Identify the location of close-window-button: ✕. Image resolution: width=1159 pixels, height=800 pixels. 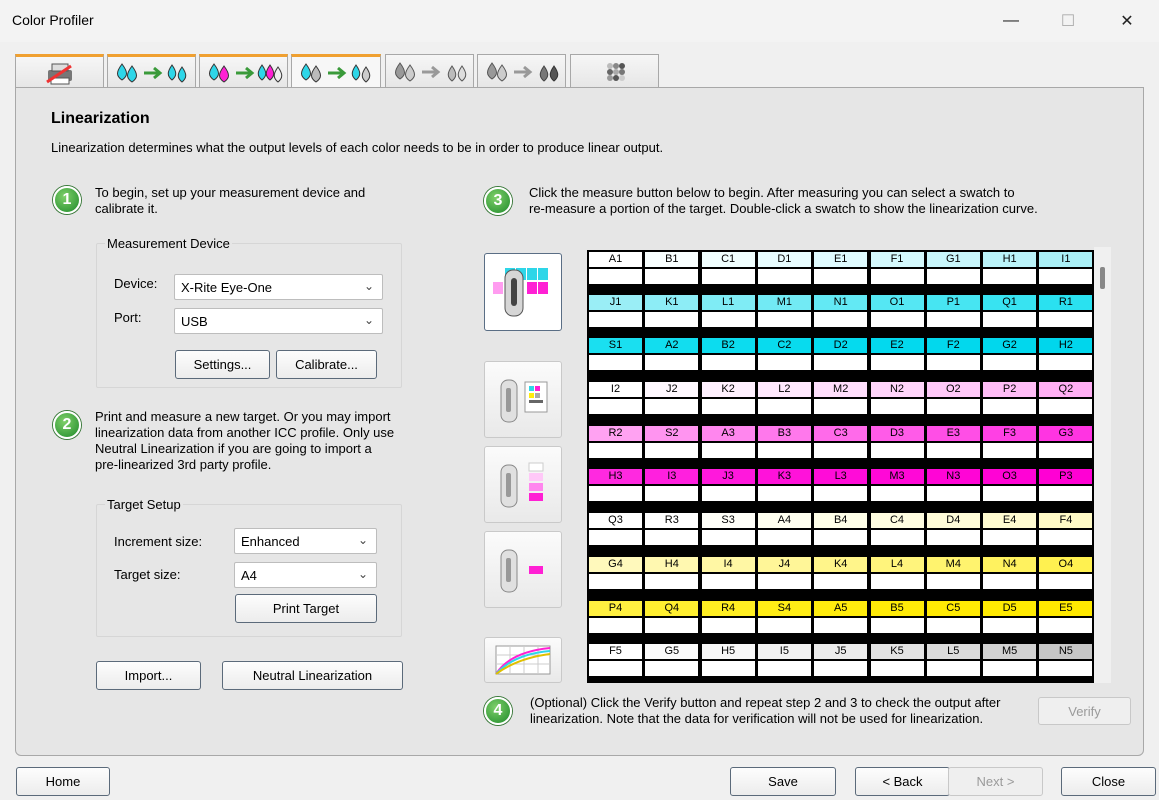
(1127, 21).